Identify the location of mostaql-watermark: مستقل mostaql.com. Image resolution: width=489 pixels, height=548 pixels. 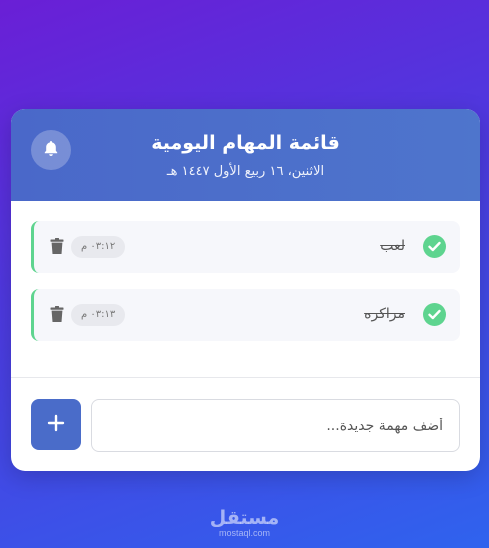
(244, 523).